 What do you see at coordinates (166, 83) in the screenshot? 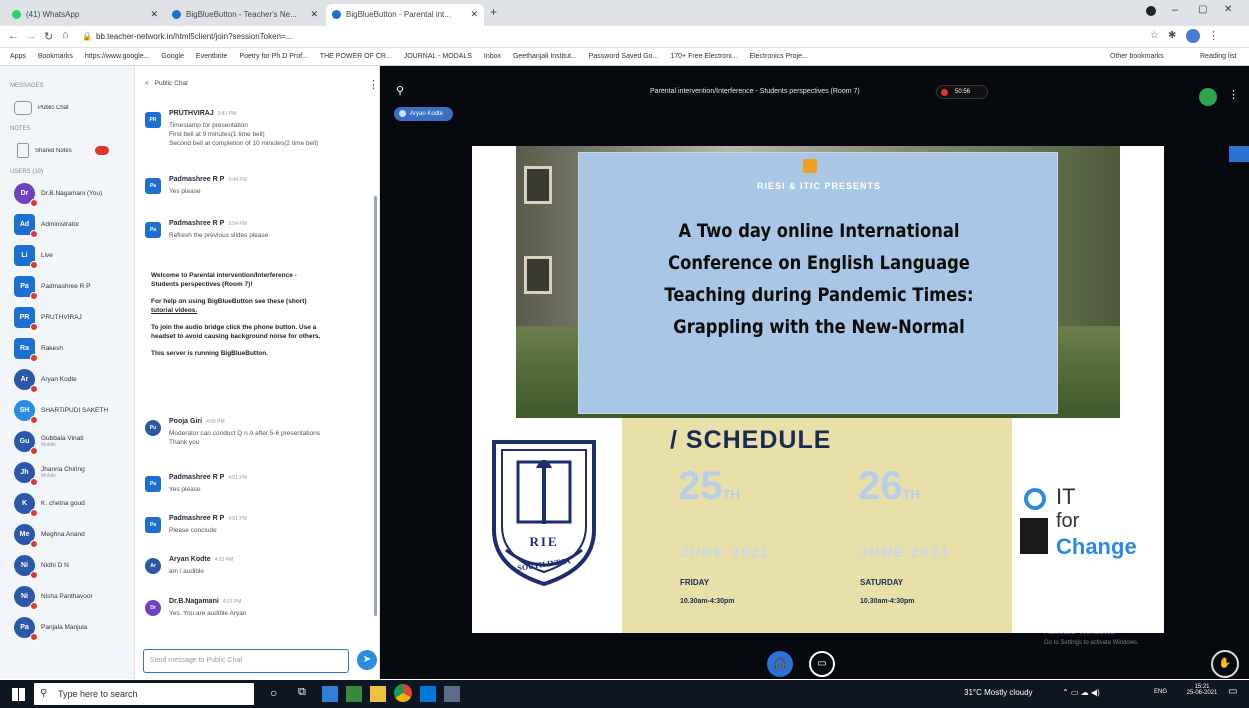
I see `chat-header: < Public Chat` at bounding box center [166, 83].